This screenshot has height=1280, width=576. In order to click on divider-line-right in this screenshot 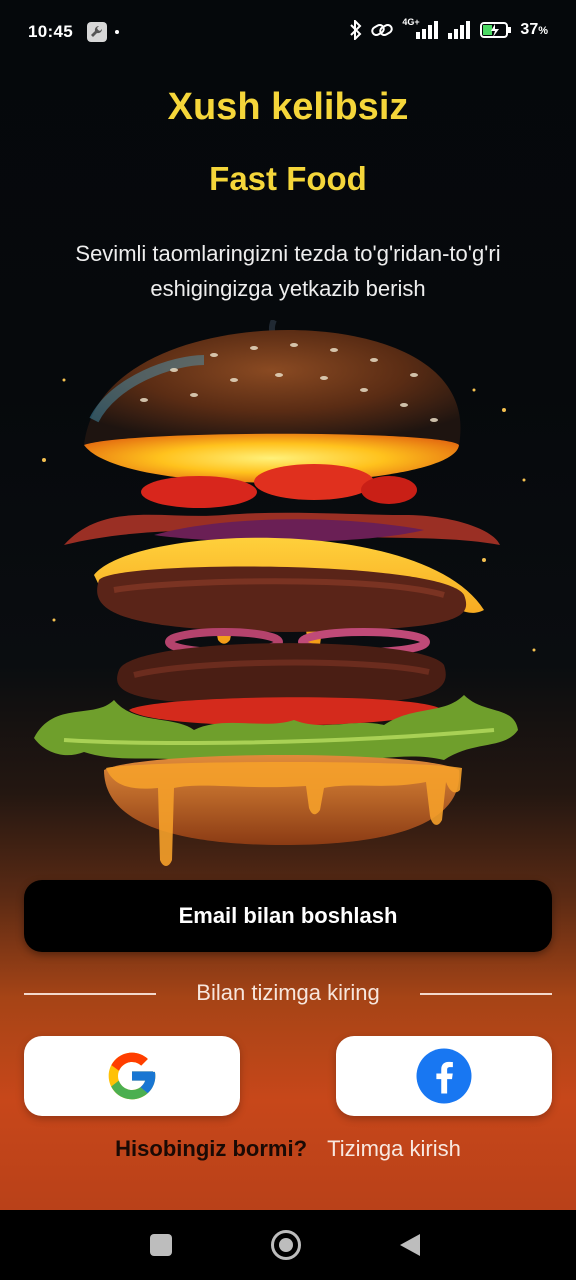, I will do `click(486, 994)`.